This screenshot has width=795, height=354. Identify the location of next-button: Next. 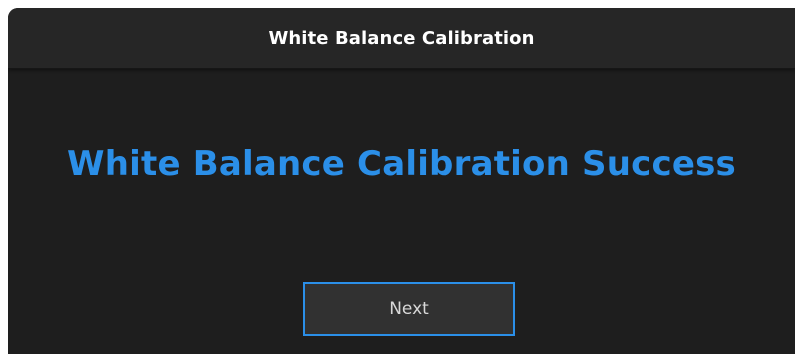
(409, 309).